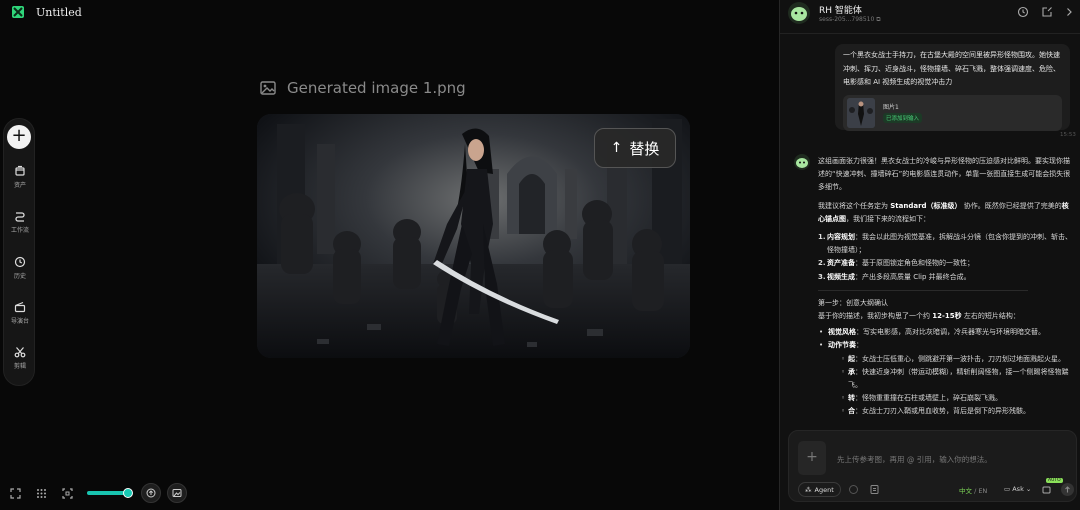 The width and height of the screenshot is (1080, 510). What do you see at coordinates (110, 493) in the screenshot?
I see `zoom-slider` at bounding box center [110, 493].